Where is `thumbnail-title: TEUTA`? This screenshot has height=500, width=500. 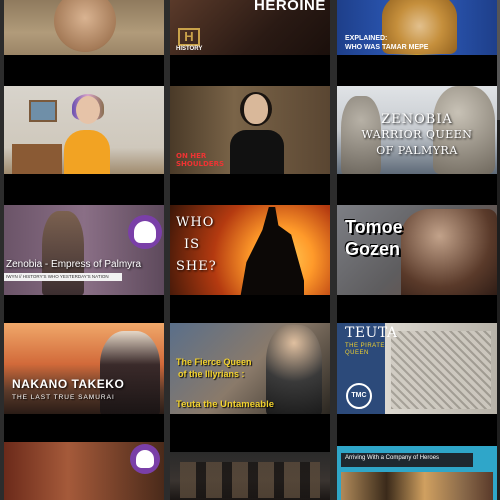
thumbnail-title: TEUTA is located at coordinates (371, 333).